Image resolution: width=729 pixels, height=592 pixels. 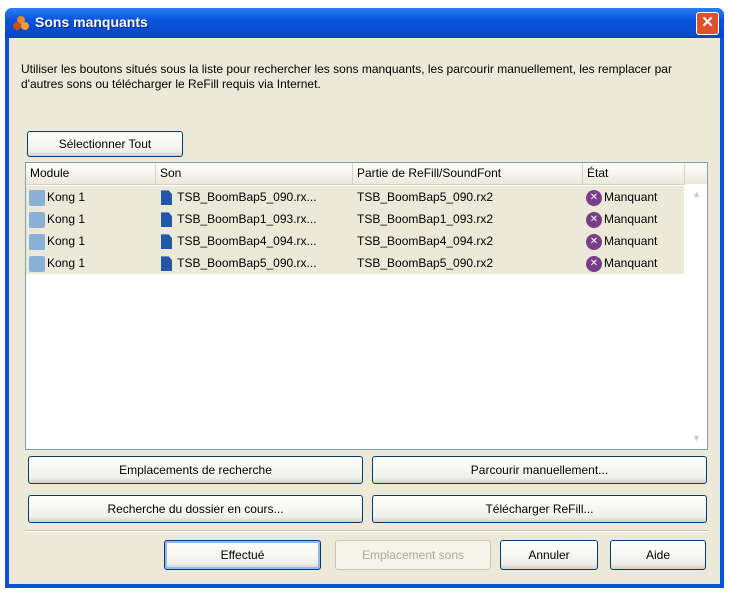 I want to click on window-title: Sons manquants, so click(x=91, y=22).